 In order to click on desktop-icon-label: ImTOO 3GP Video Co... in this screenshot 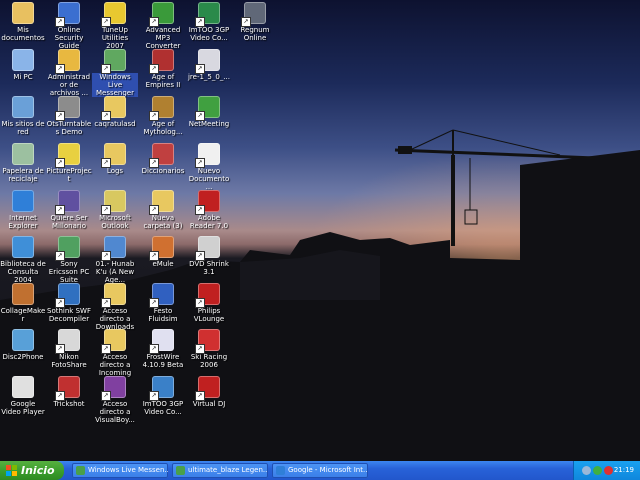, I will do `click(163, 408)`.